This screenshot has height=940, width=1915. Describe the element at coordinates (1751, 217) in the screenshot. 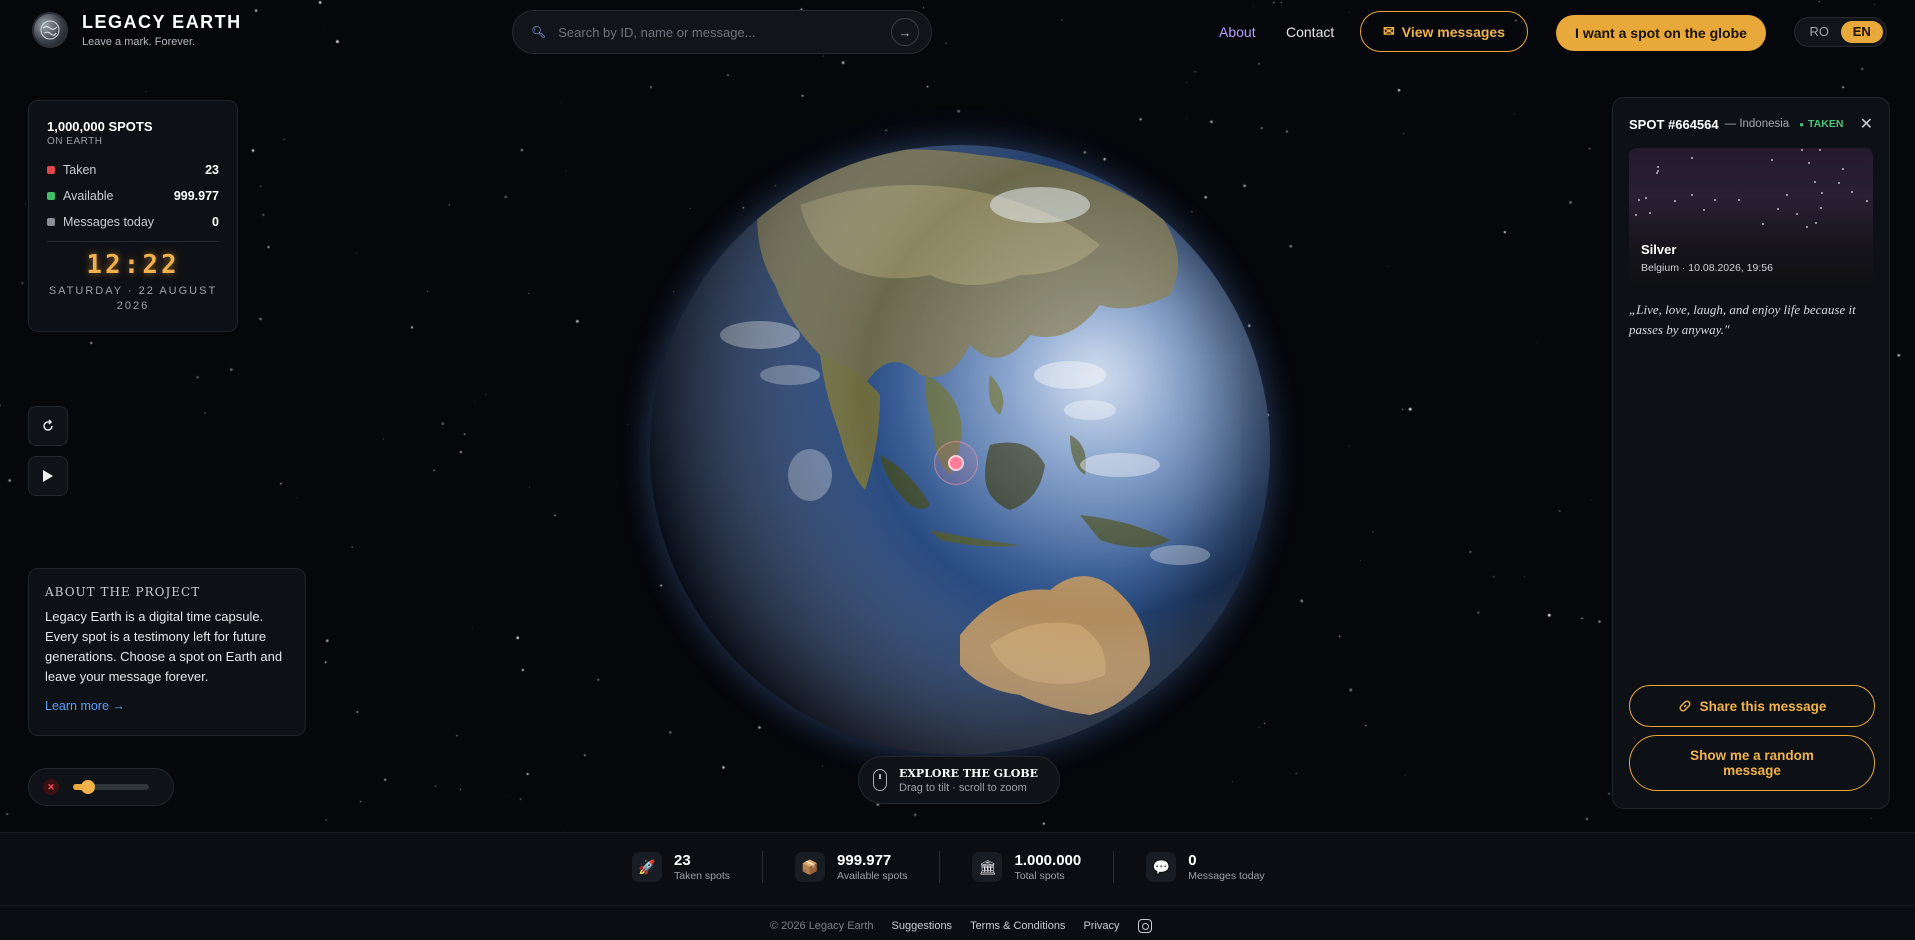

I see `spot-owner-card: Silver Belgium · 10.08.2026, 19:56` at that location.